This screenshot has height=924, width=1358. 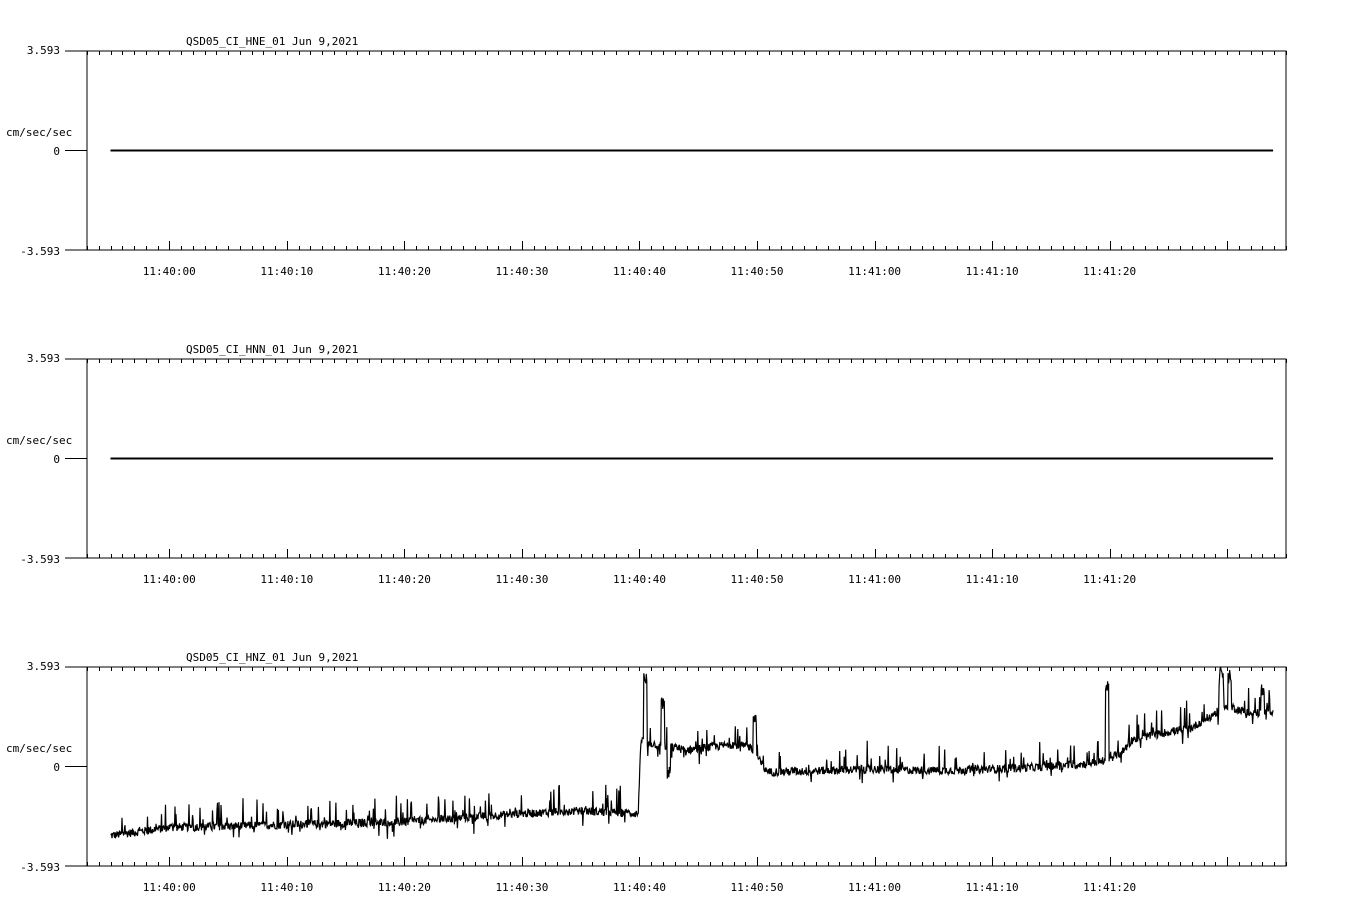 What do you see at coordinates (272, 41) in the screenshot?
I see `chart-title: QSD05_CI_HNE_01 Jun 9,2021` at bounding box center [272, 41].